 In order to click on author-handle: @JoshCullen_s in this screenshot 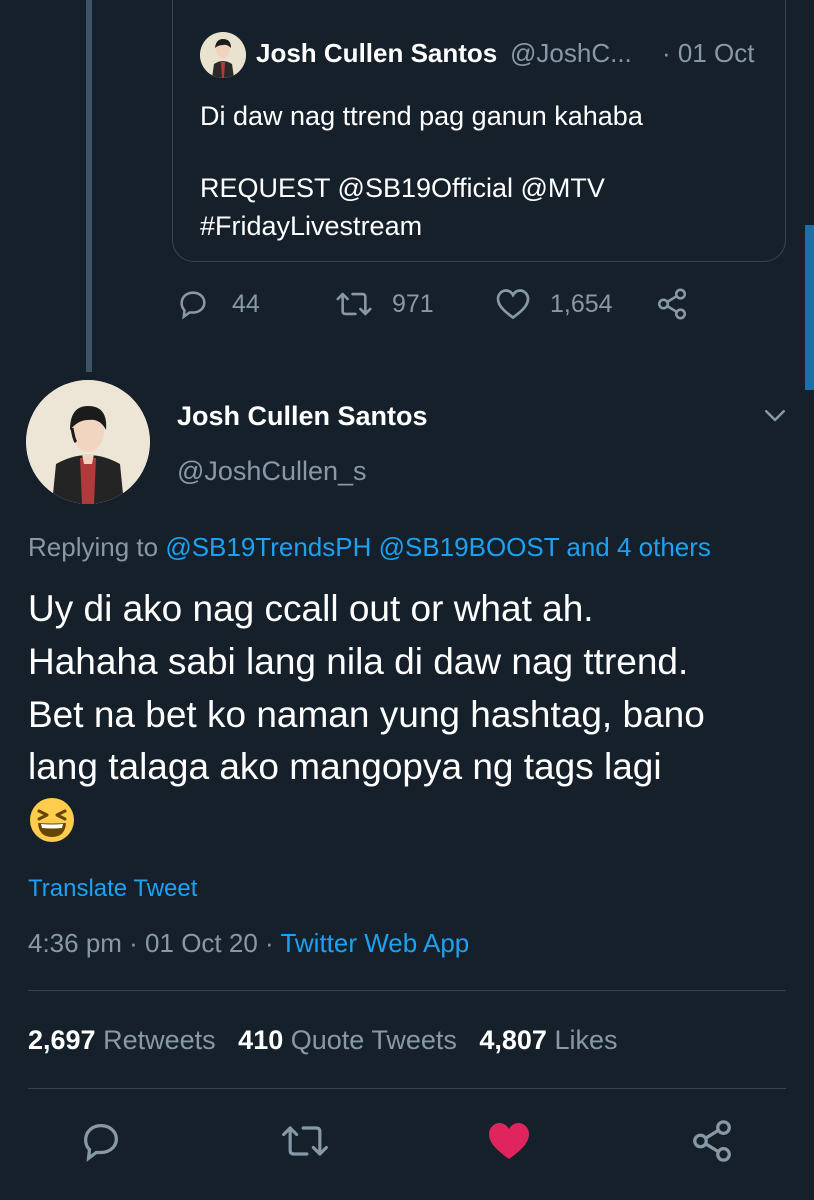, I will do `click(272, 471)`.